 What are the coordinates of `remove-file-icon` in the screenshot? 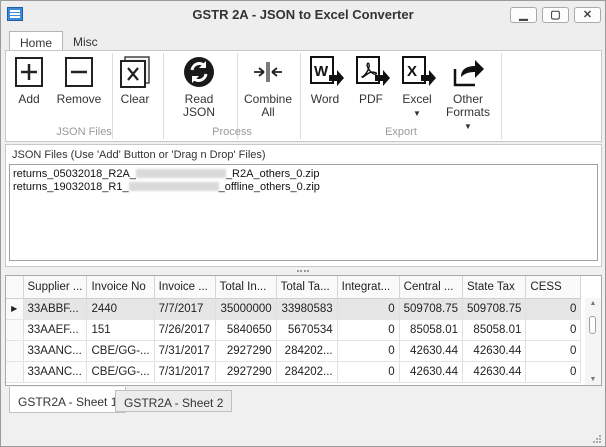 It's located at (79, 72).